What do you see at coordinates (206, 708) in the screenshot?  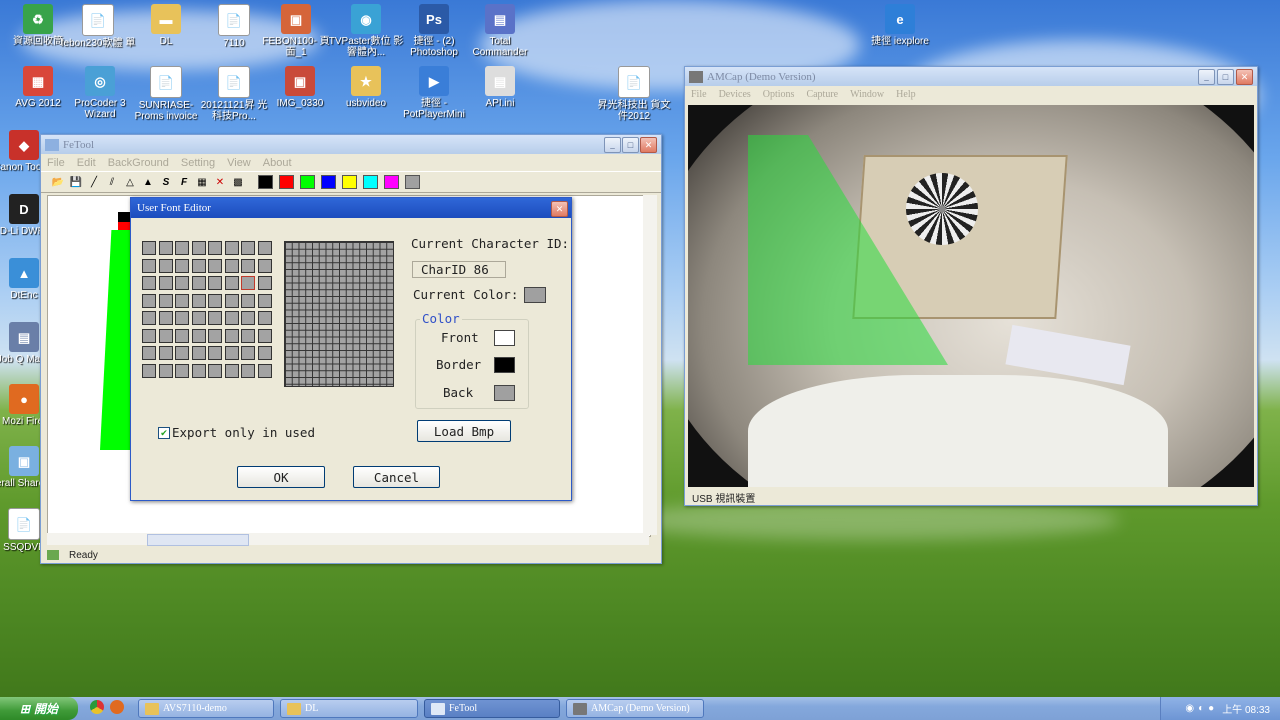 I see `task-avs7110-demo: AVS7110-demo` at bounding box center [206, 708].